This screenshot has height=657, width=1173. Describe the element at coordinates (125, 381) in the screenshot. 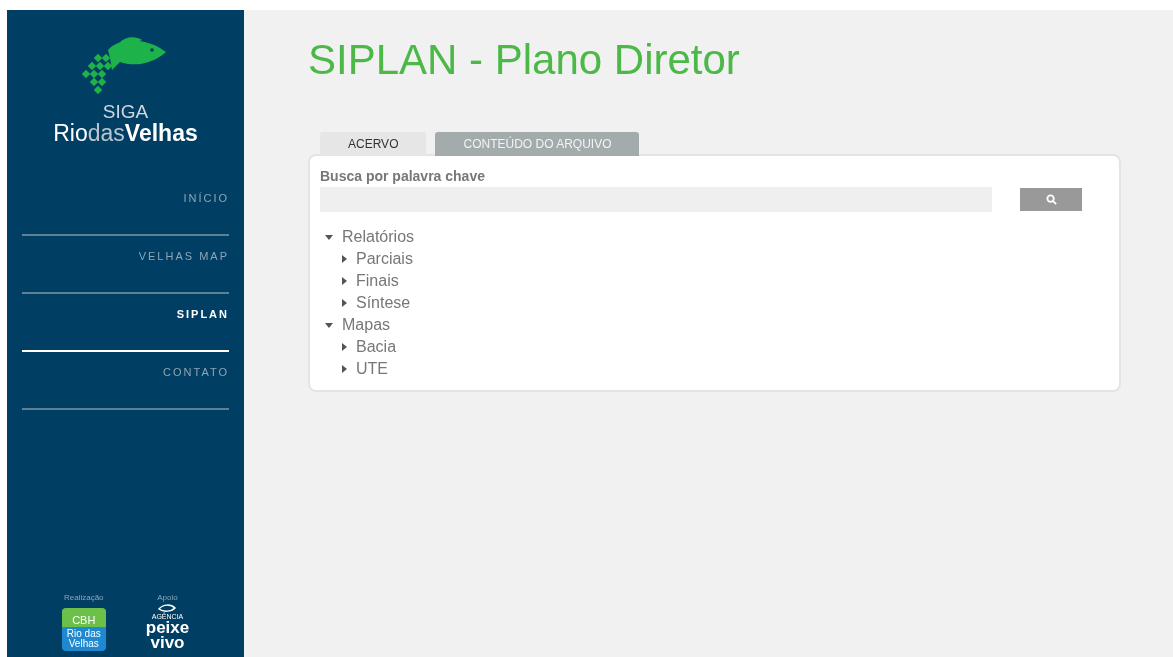

I see `nav-item: CONTATO` at that location.